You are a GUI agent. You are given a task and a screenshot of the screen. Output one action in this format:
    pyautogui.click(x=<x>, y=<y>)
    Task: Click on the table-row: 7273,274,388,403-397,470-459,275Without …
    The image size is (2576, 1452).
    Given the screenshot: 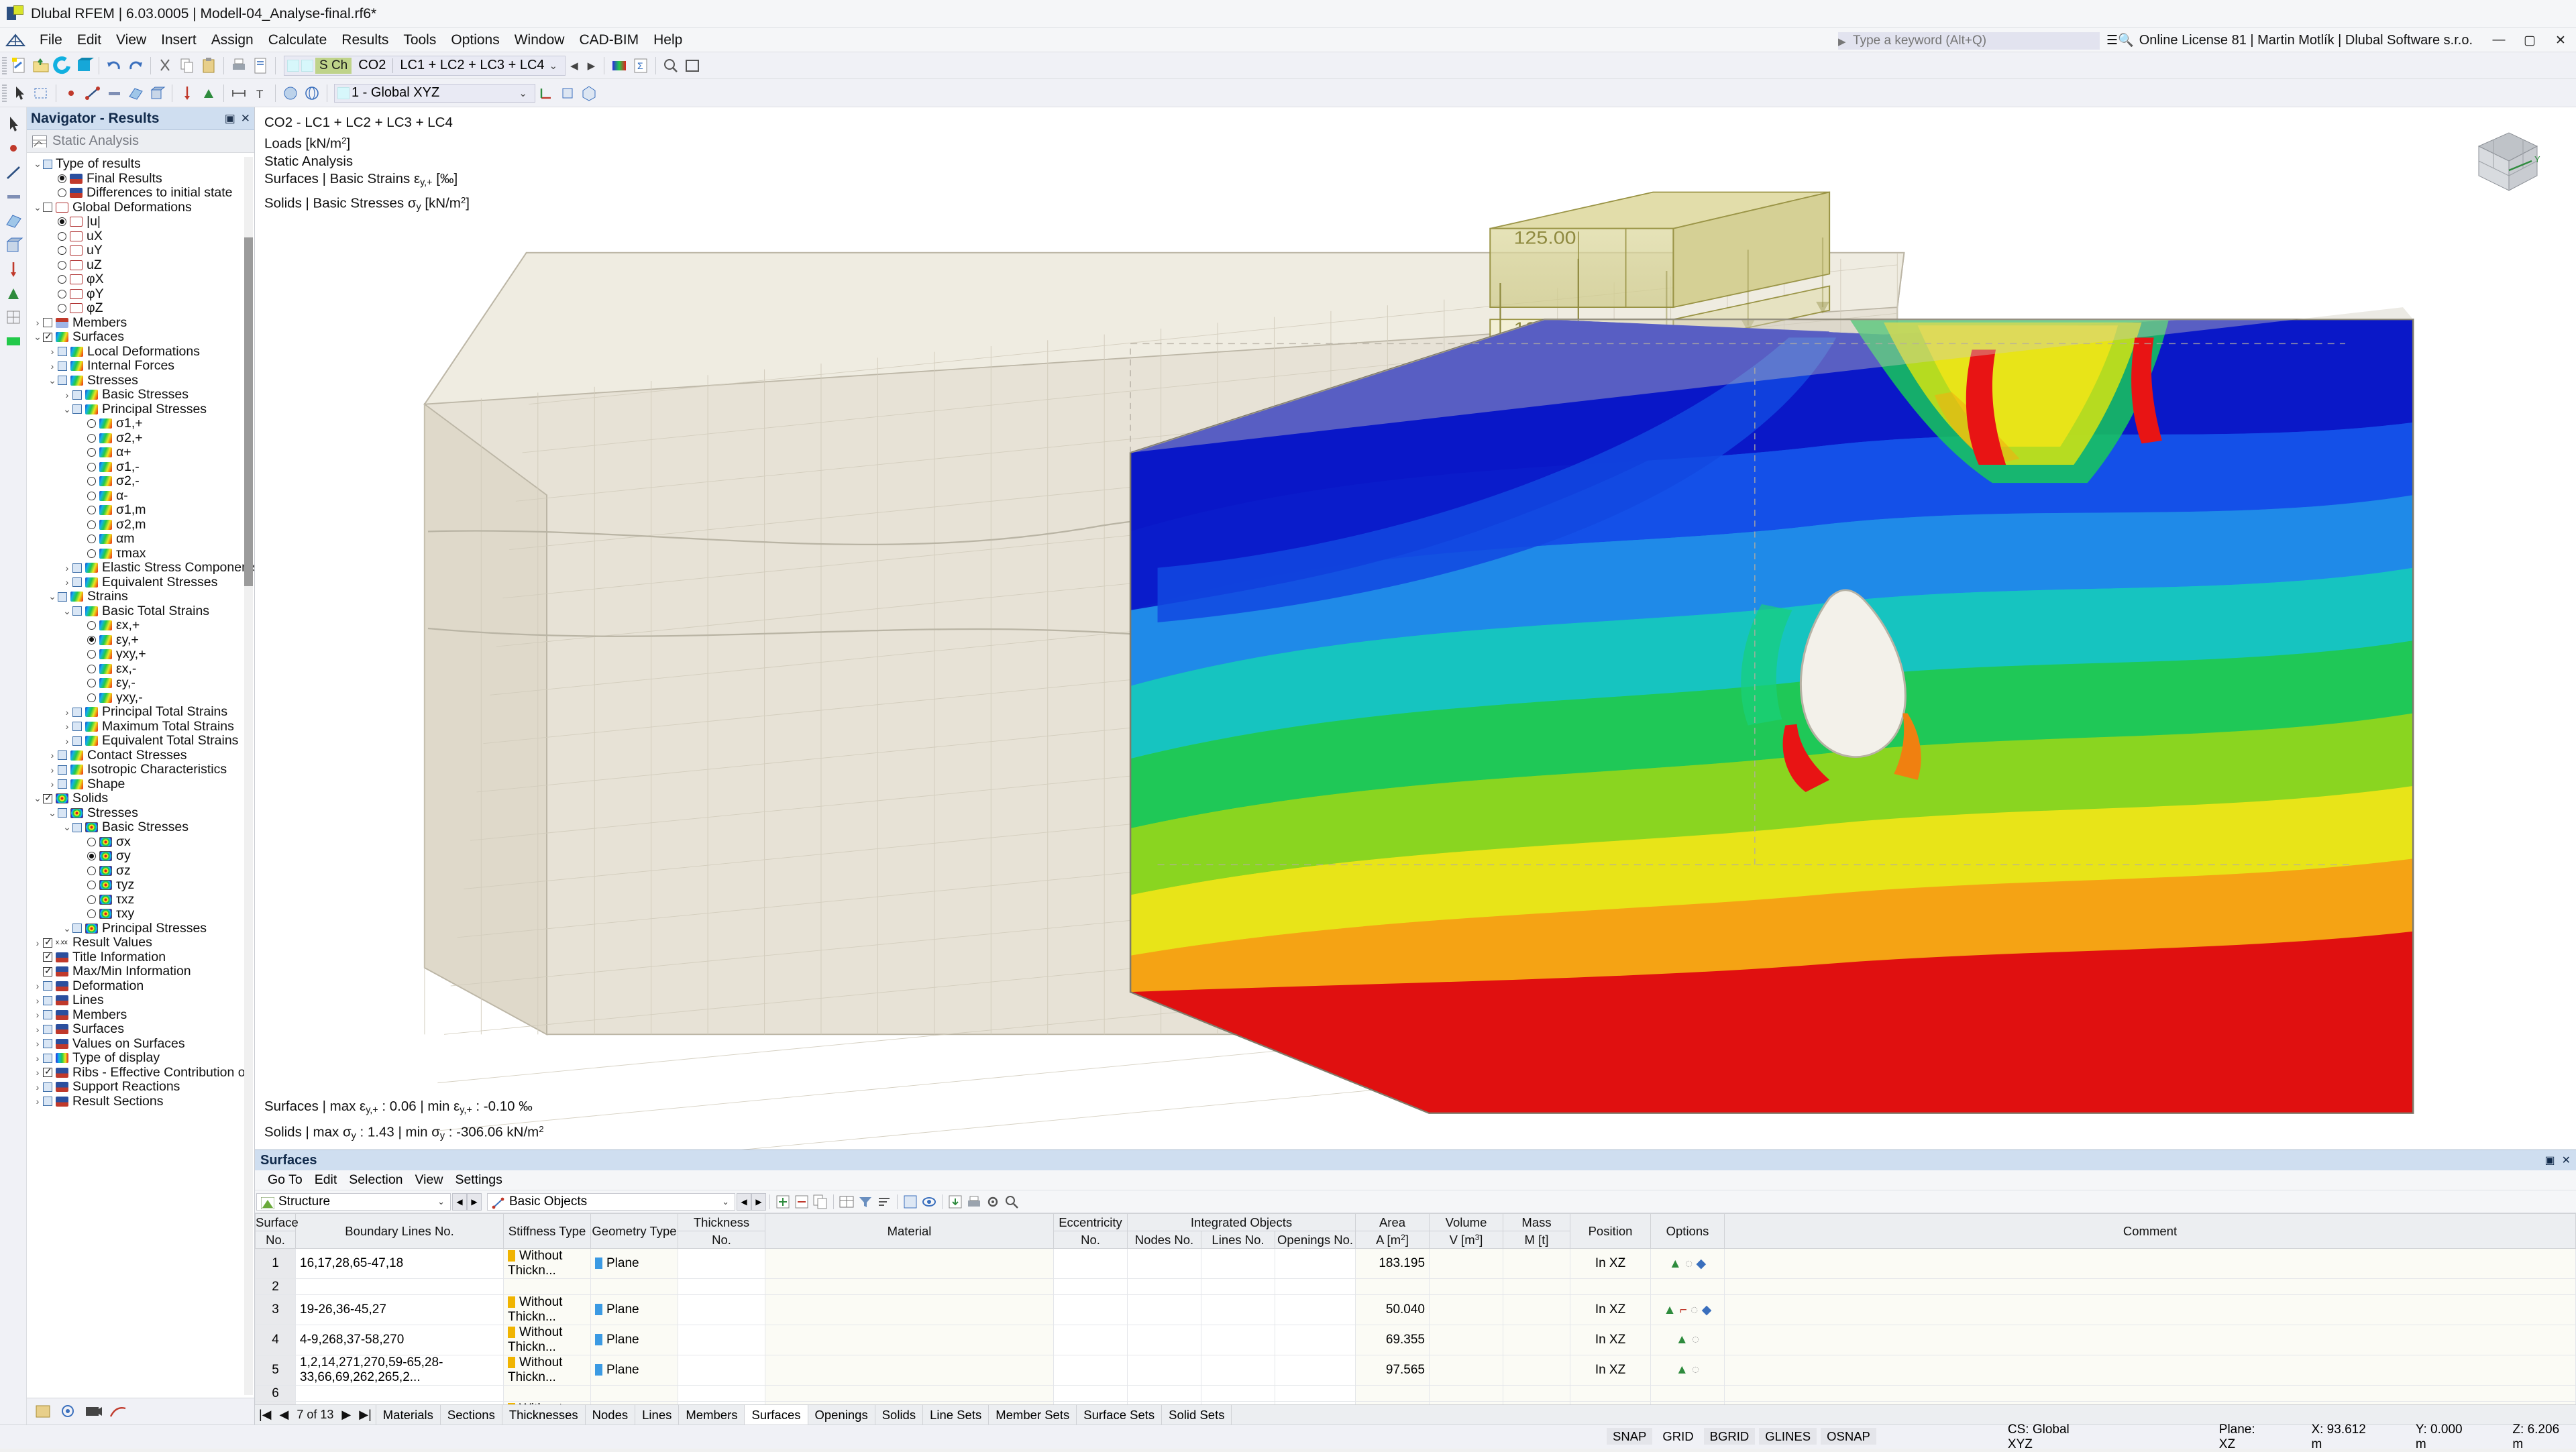 What is the action you would take?
    pyautogui.click(x=1416, y=1403)
    